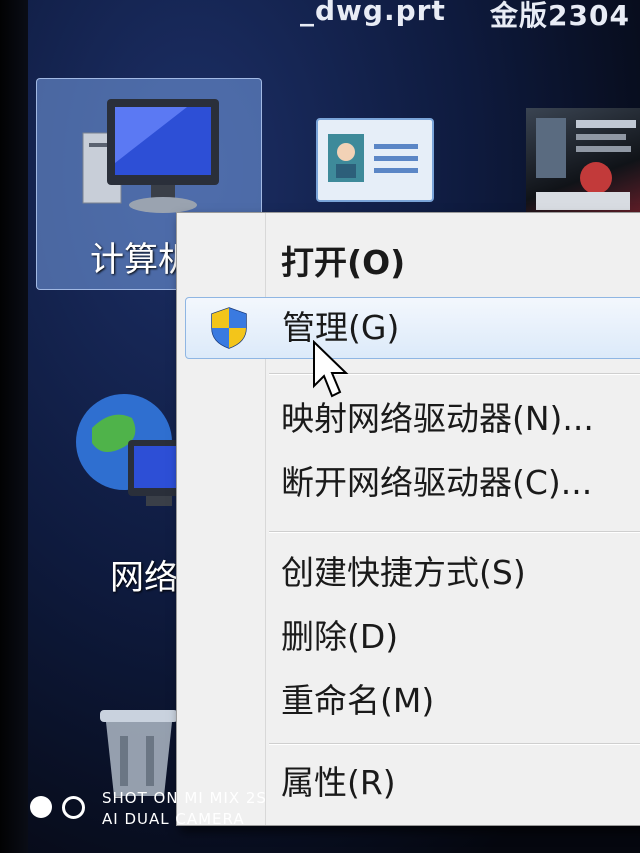 The image size is (640, 853). Describe the element at coordinates (460, 20) in the screenshot. I see `top-desktop-filenames: _dwg.prt 金版2304` at that location.